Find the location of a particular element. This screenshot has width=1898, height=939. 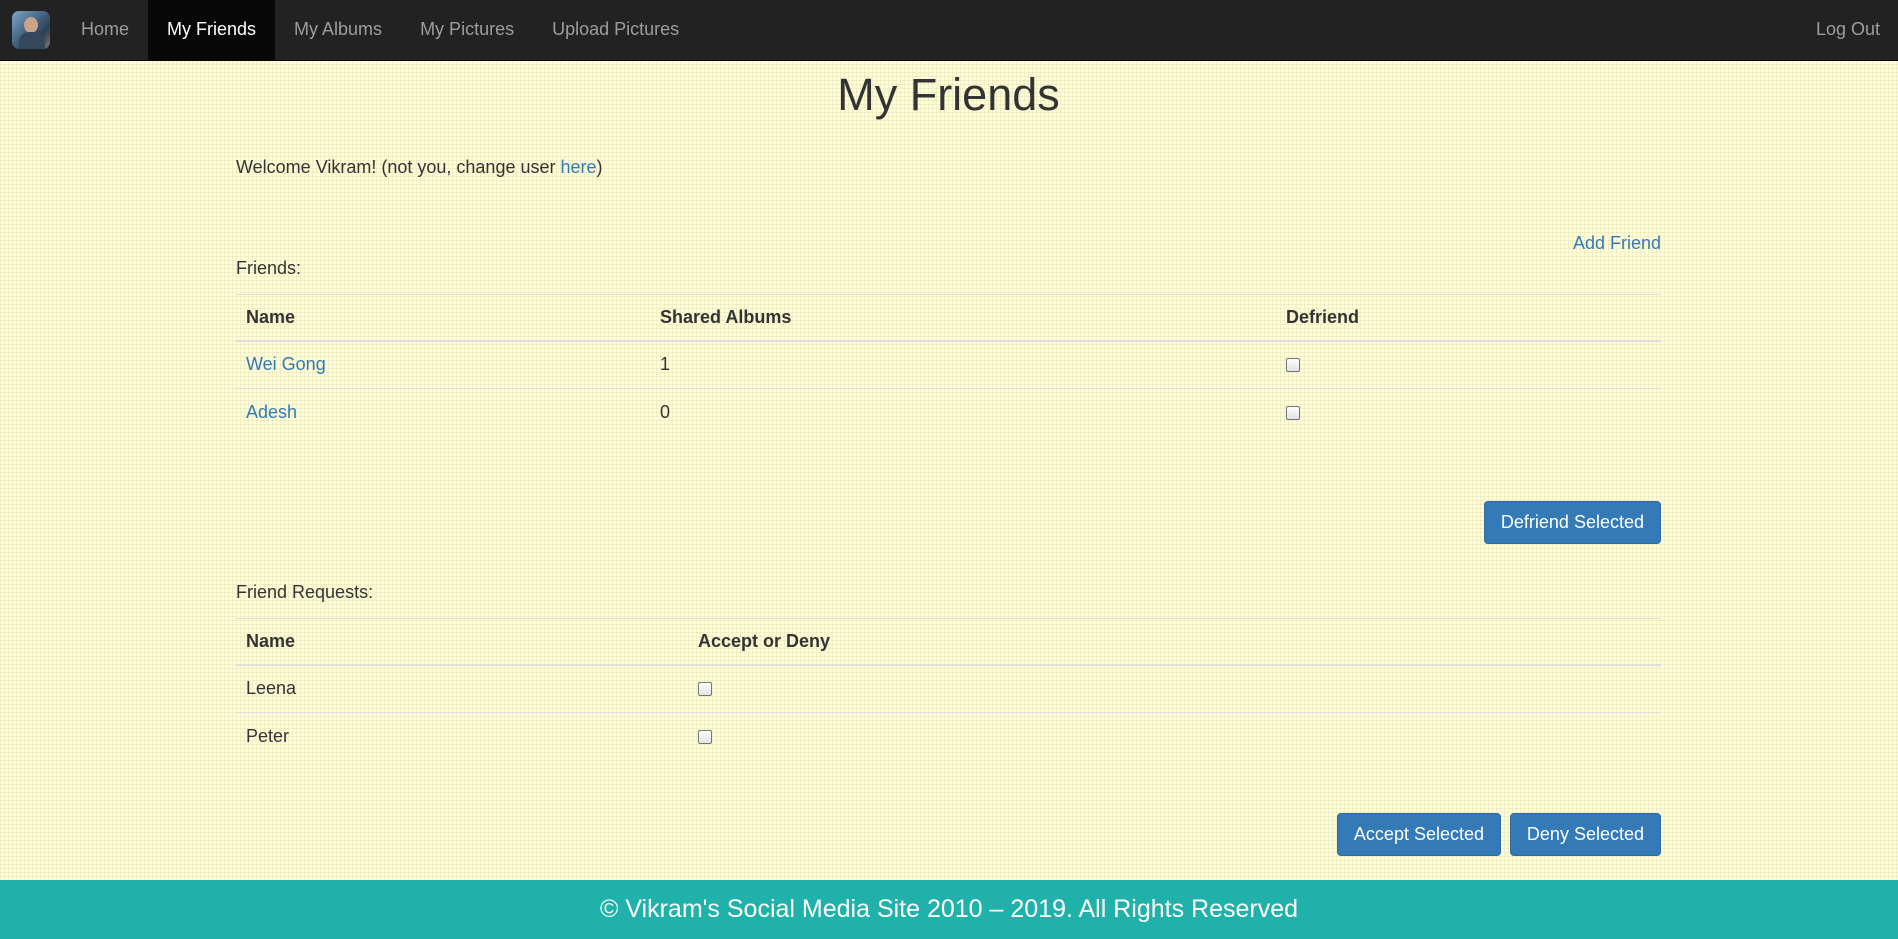

deny-selected-button: Deny Selected is located at coordinates (1585, 834).